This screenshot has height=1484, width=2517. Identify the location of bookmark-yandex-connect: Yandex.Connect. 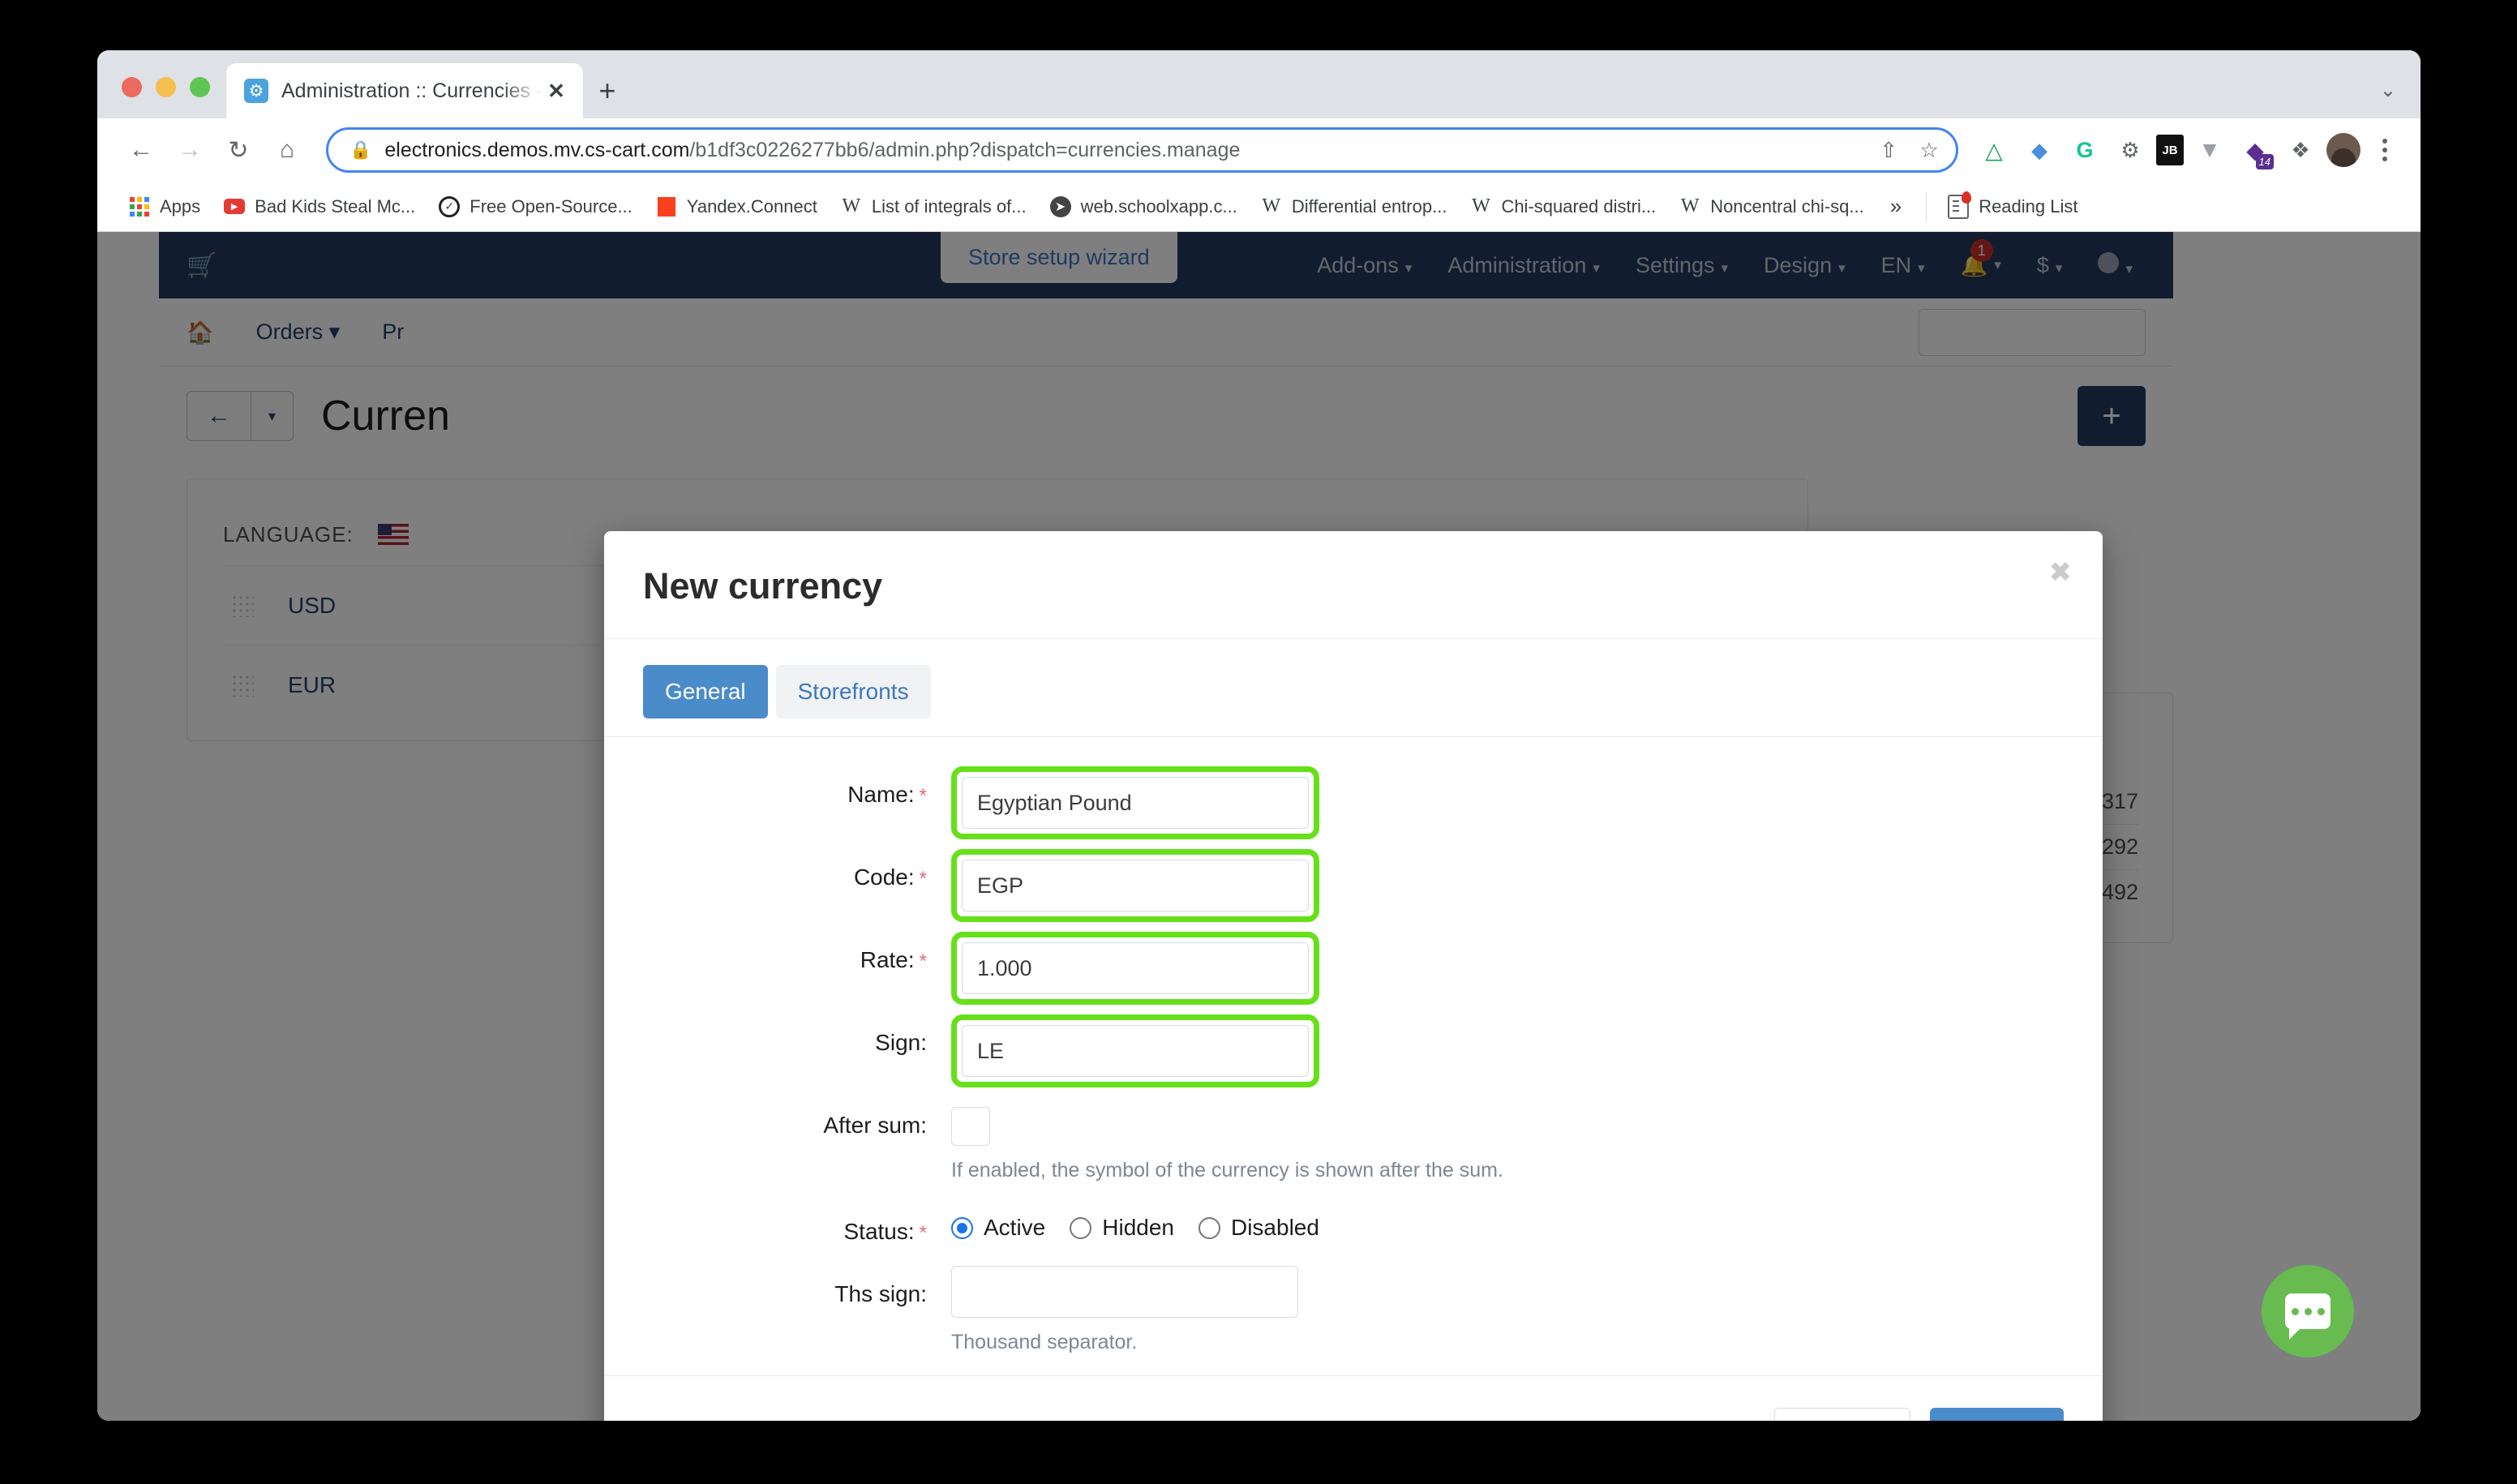
(736, 207).